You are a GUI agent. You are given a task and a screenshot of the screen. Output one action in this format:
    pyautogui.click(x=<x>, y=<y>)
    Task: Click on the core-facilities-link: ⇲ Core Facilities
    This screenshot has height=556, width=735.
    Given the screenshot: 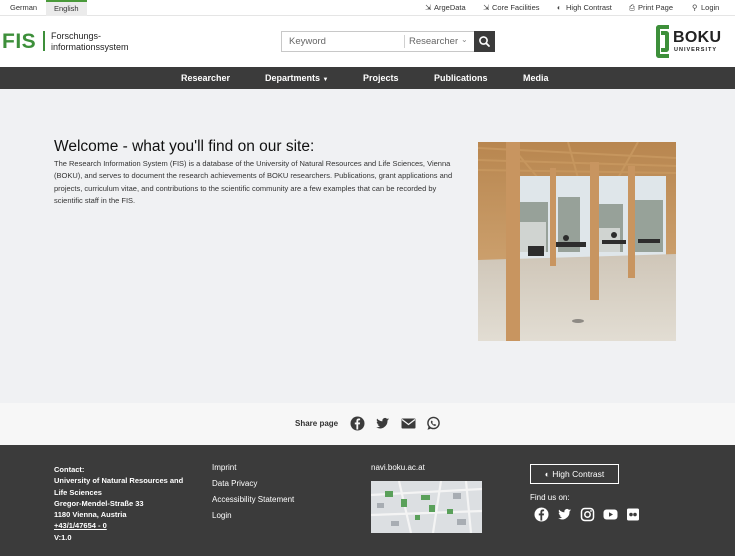 What is the action you would take?
    pyautogui.click(x=511, y=8)
    